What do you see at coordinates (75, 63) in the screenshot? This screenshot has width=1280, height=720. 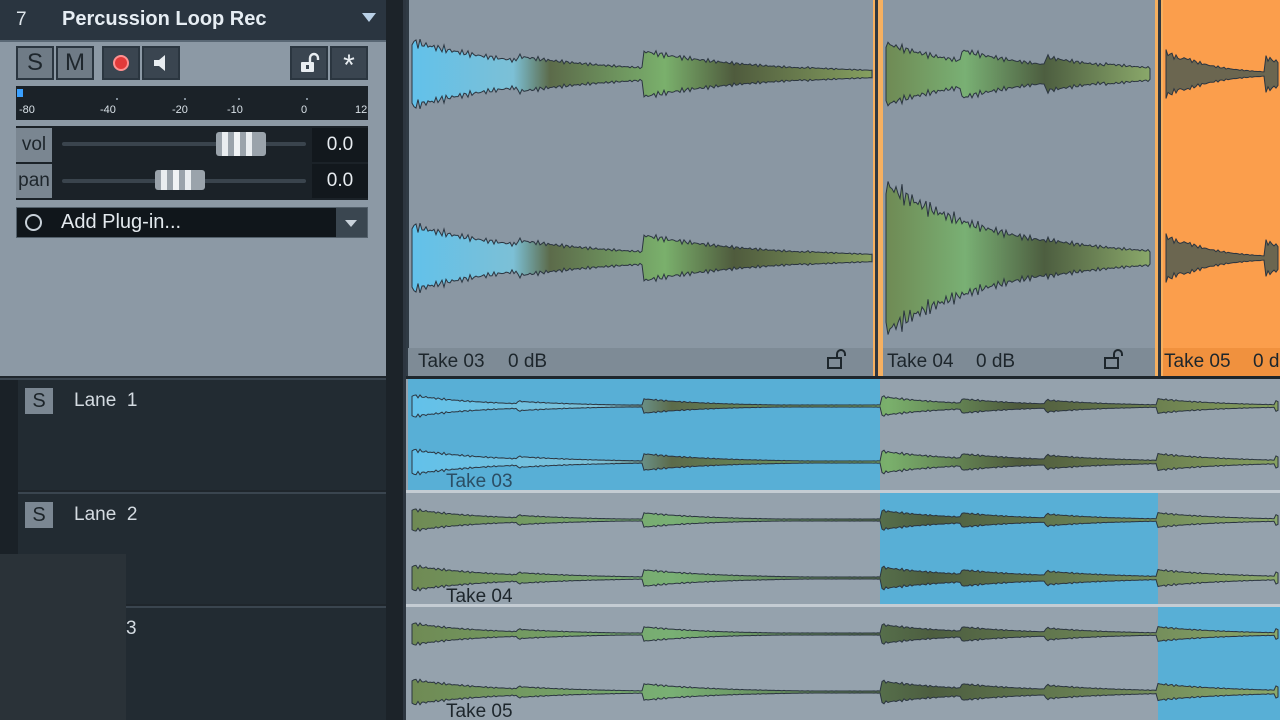 I see `mute-button: M` at bounding box center [75, 63].